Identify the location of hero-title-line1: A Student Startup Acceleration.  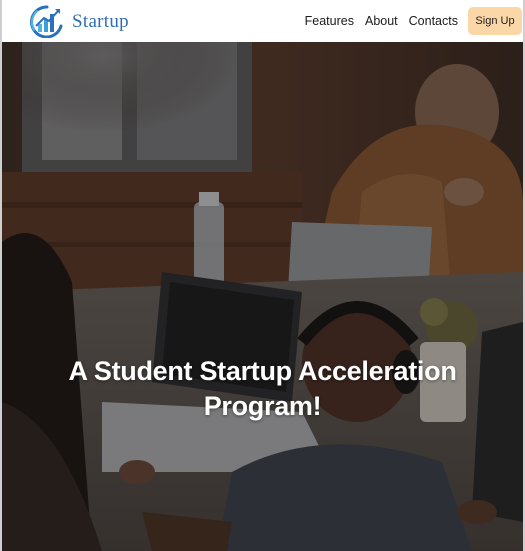
(262, 371).